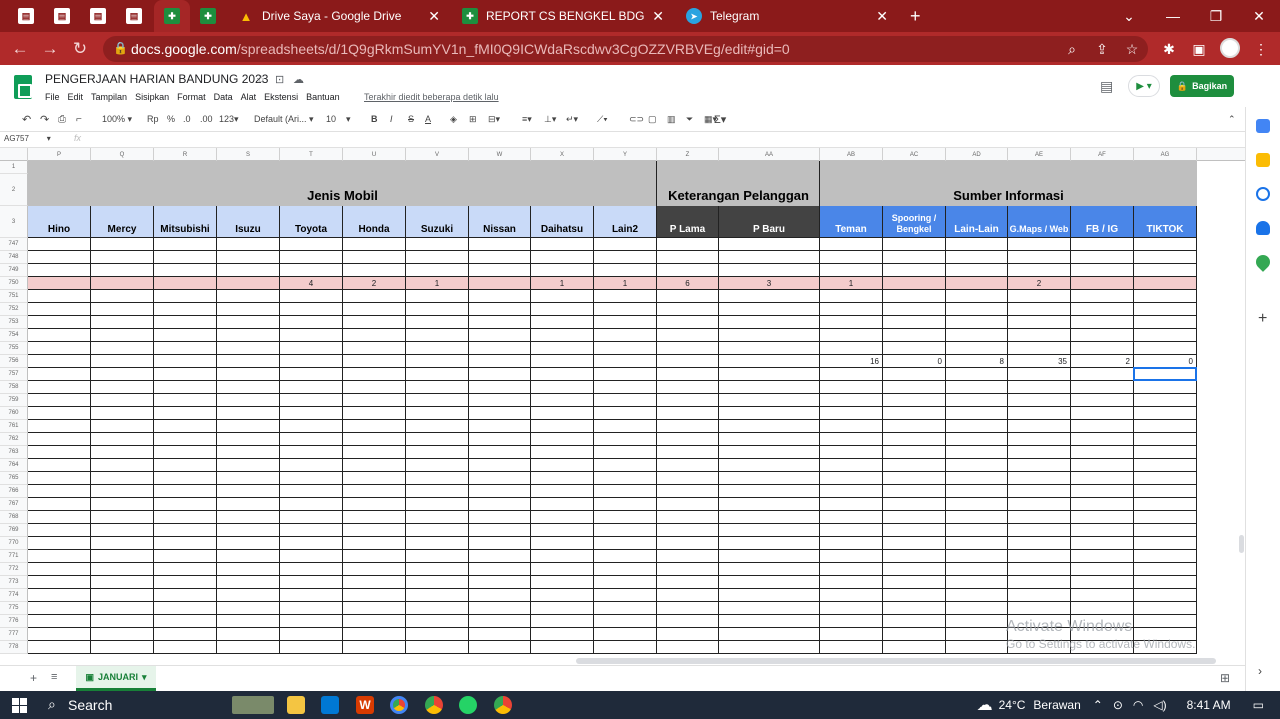 This screenshot has width=1280, height=719. Describe the element at coordinates (284, 119) in the screenshot. I see `font-select: Default (Ari... ▾` at that location.